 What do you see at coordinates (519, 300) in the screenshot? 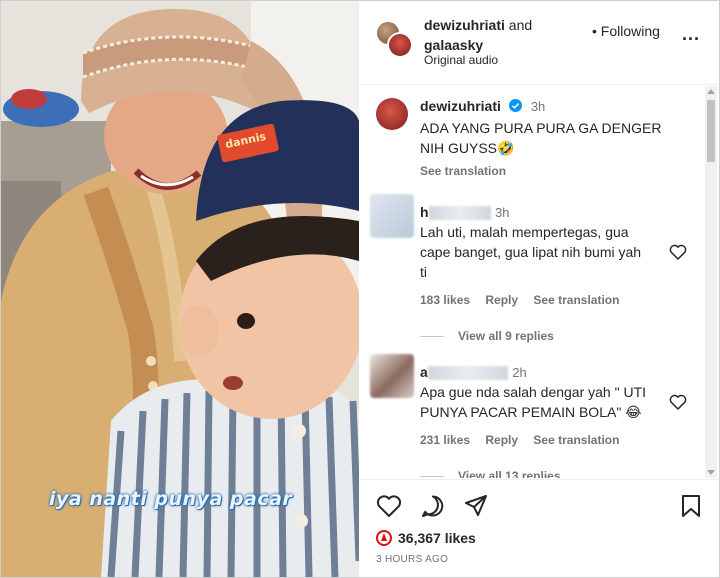
I see `comment-actions: 183 likes Reply See translation` at bounding box center [519, 300].